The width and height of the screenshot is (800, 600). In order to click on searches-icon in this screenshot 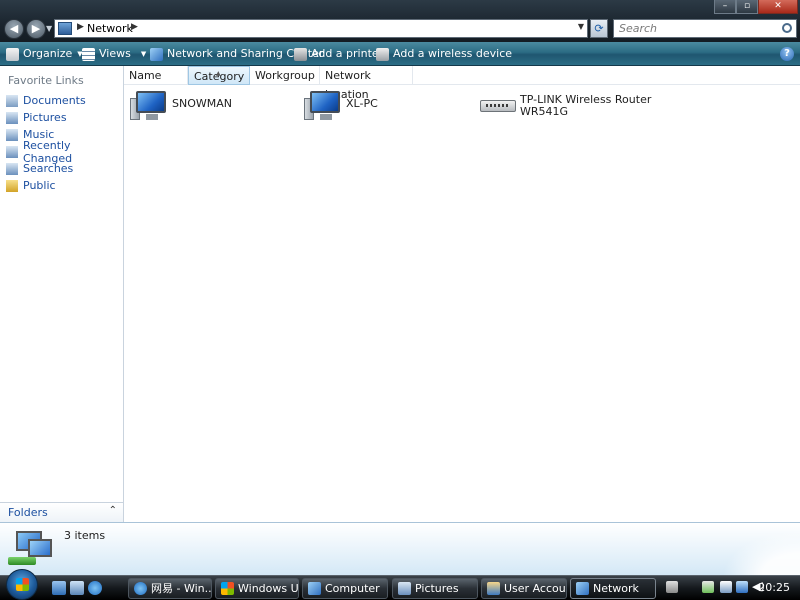, I will do `click(12, 168)`.